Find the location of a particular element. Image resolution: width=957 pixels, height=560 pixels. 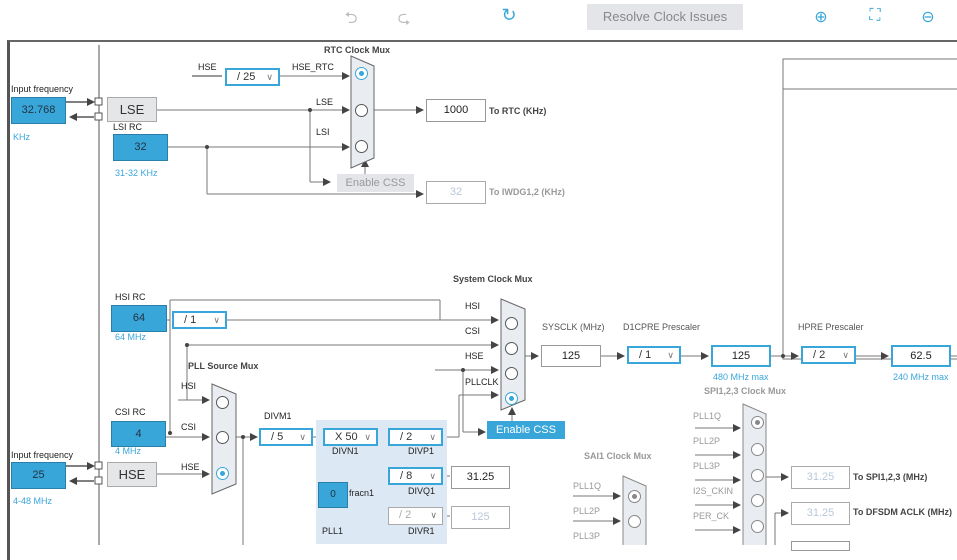

csi-label: CSI RC is located at coordinates (130, 412).